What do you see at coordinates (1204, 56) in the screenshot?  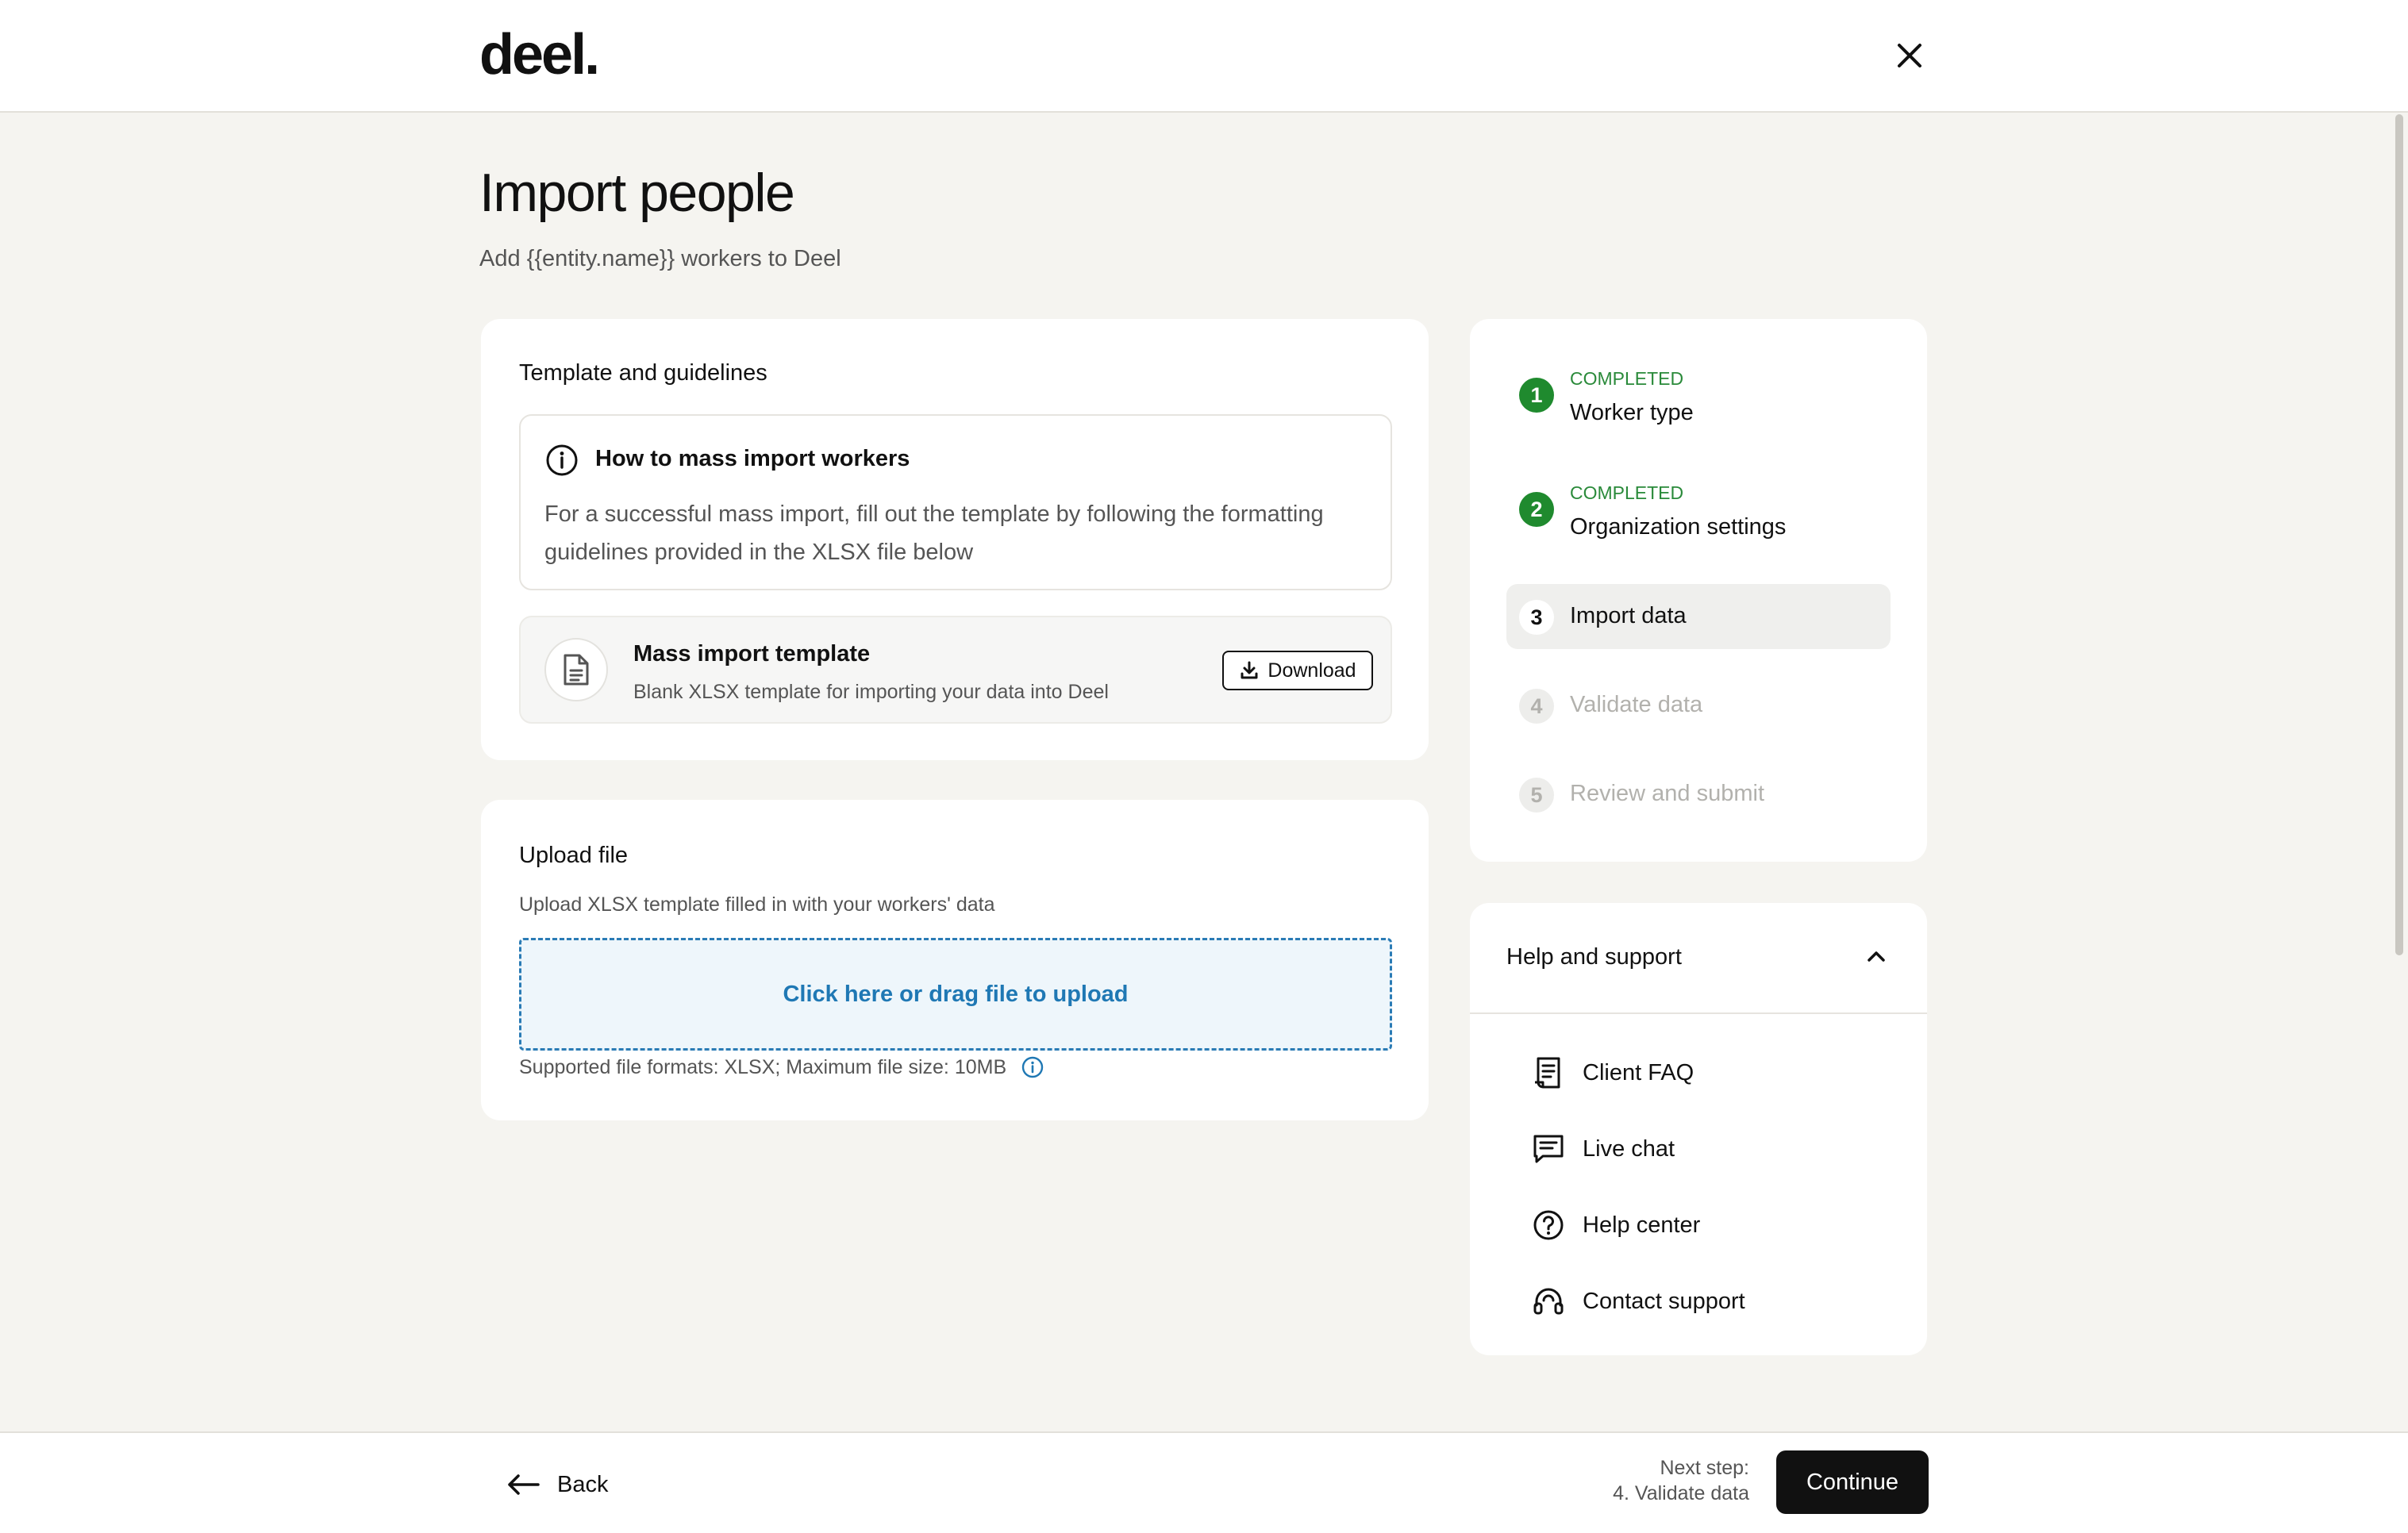 I see `top-bar: deel.` at bounding box center [1204, 56].